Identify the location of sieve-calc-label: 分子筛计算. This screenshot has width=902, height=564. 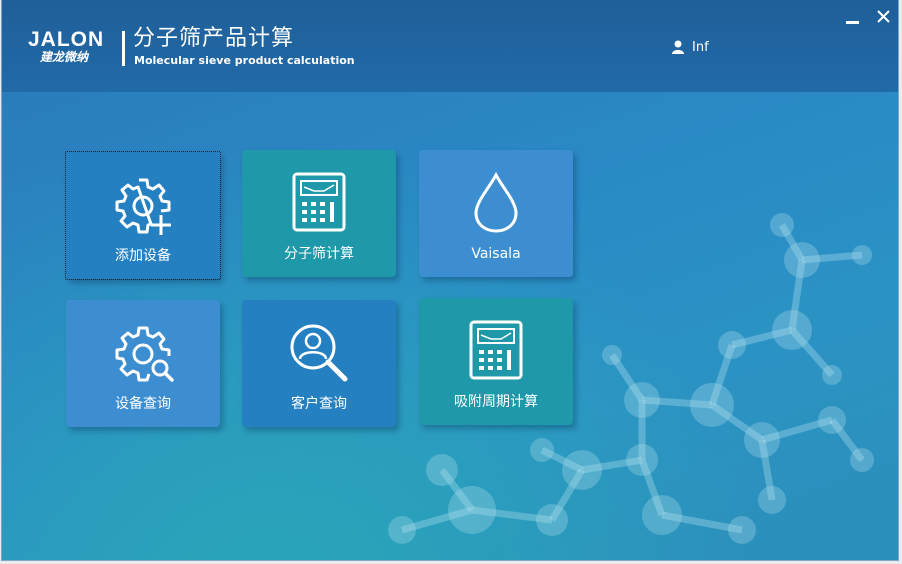
(319, 254).